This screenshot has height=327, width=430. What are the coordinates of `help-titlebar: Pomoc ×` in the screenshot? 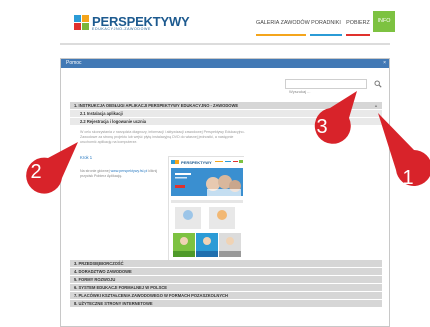 It's located at (225, 63).